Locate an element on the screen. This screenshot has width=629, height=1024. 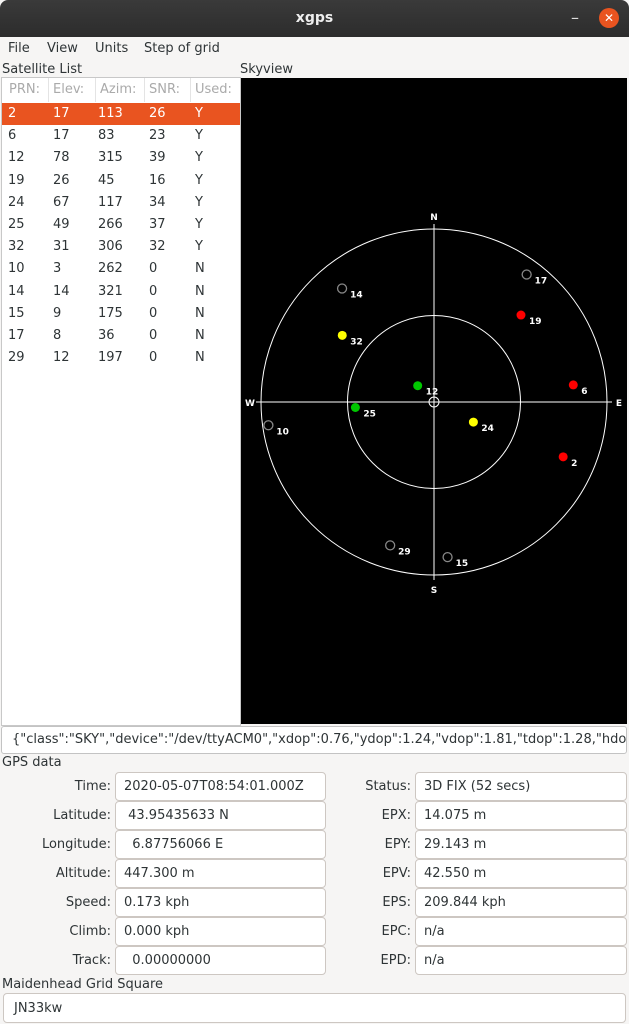
menu-bar: File View Units Step of grid is located at coordinates (314, 49).